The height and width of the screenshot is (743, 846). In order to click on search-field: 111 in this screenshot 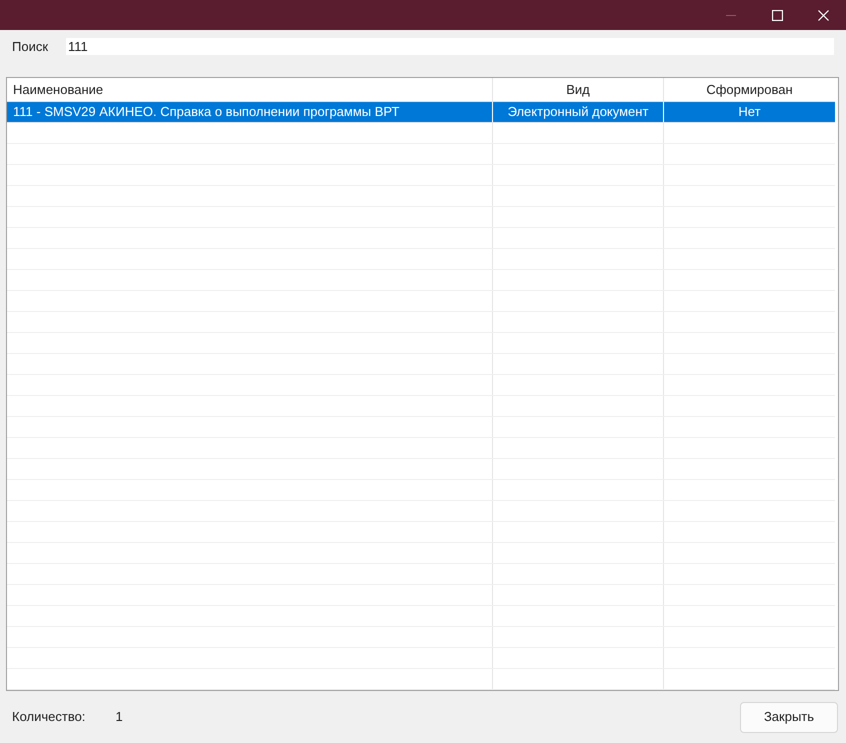, I will do `click(450, 46)`.